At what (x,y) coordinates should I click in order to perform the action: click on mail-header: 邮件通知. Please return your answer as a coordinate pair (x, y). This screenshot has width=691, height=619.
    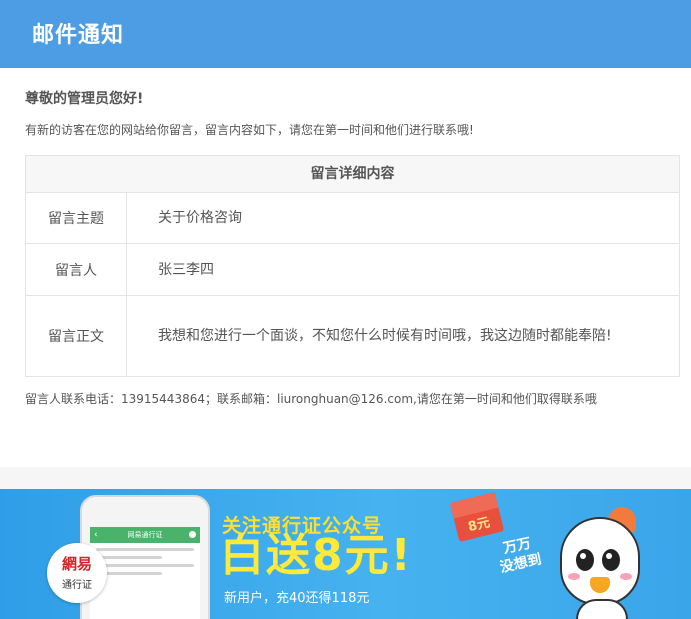
    Looking at the image, I should click on (345, 34).